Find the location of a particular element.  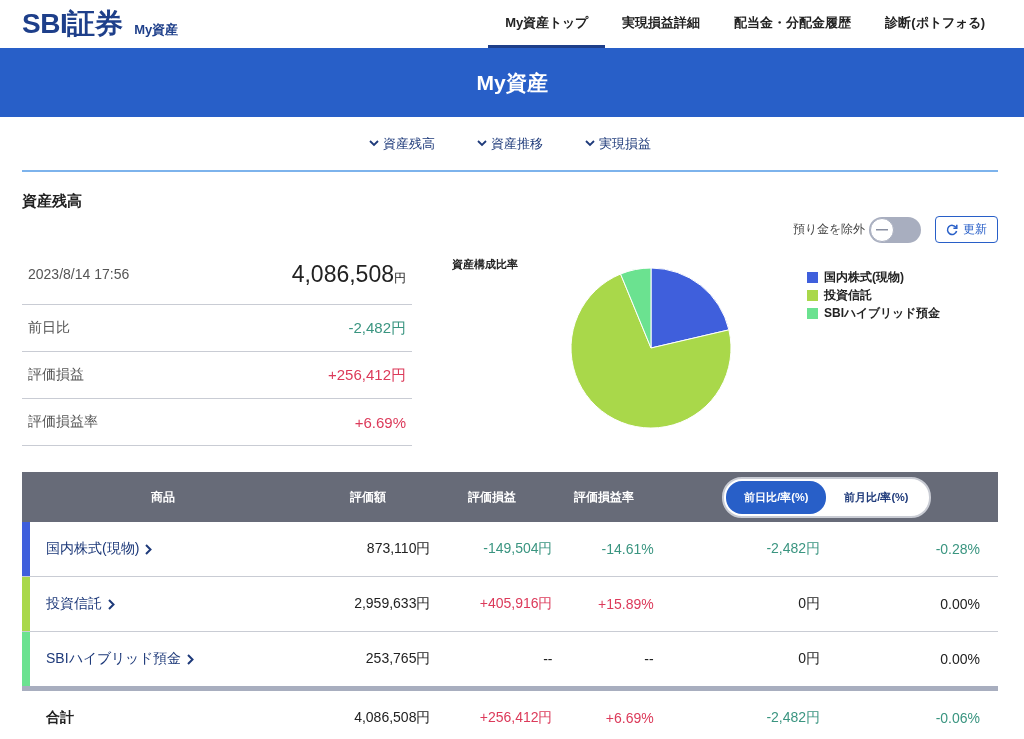

table-cell: 873,110円 is located at coordinates (398, 548).